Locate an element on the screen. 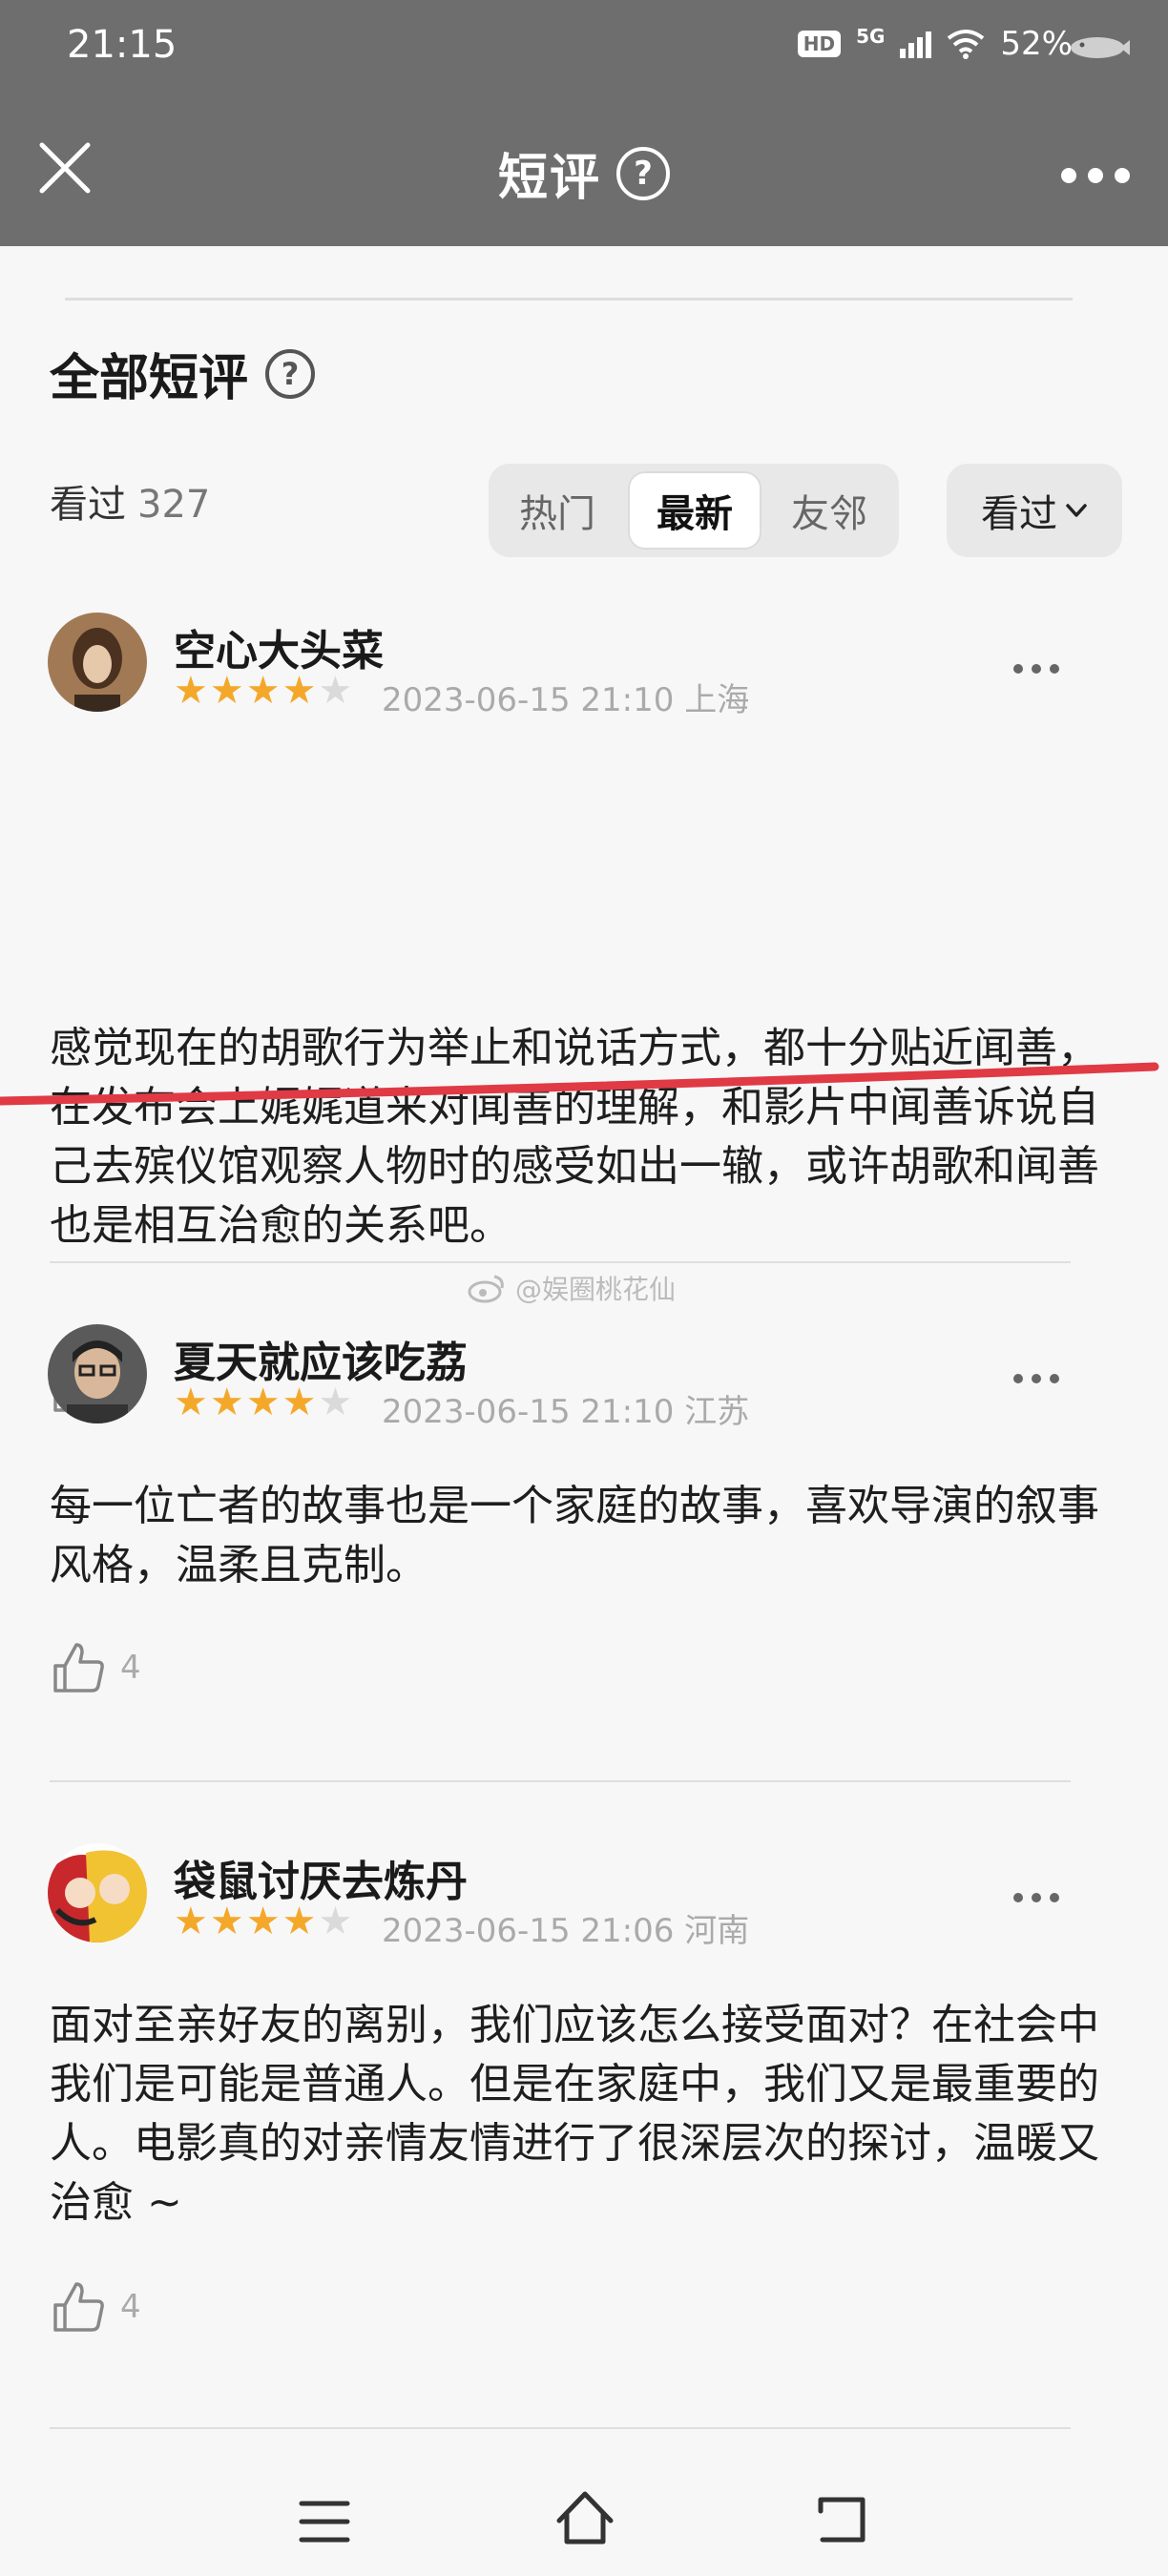 Image resolution: width=1168 pixels, height=2576 pixels. system-nav-bar is located at coordinates (584, 2521).